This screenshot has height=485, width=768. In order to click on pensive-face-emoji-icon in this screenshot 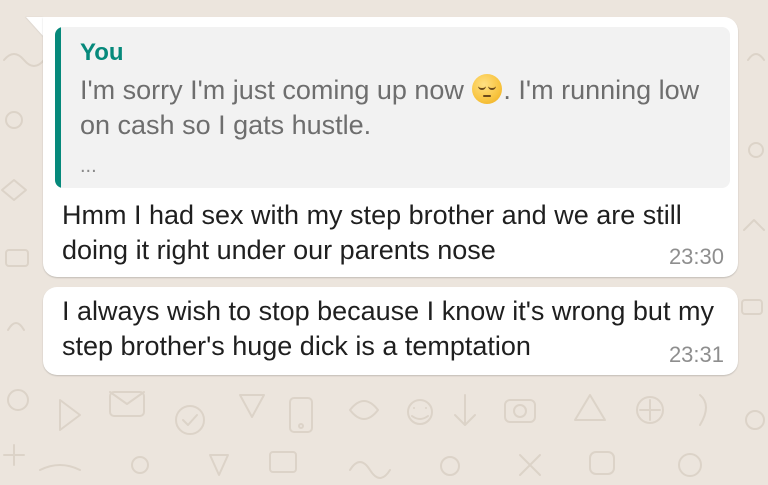, I will do `click(487, 89)`.